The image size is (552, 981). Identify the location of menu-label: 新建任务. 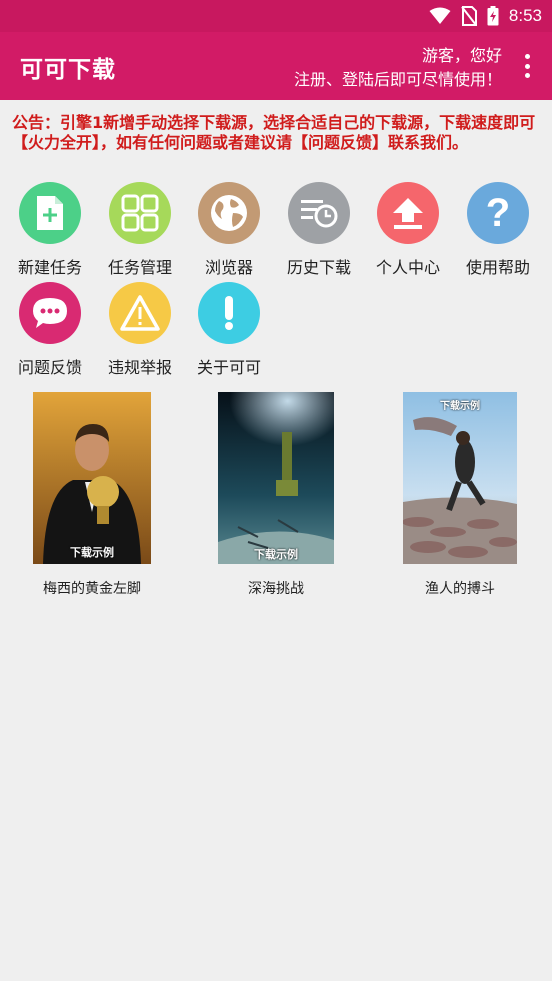
(49, 267).